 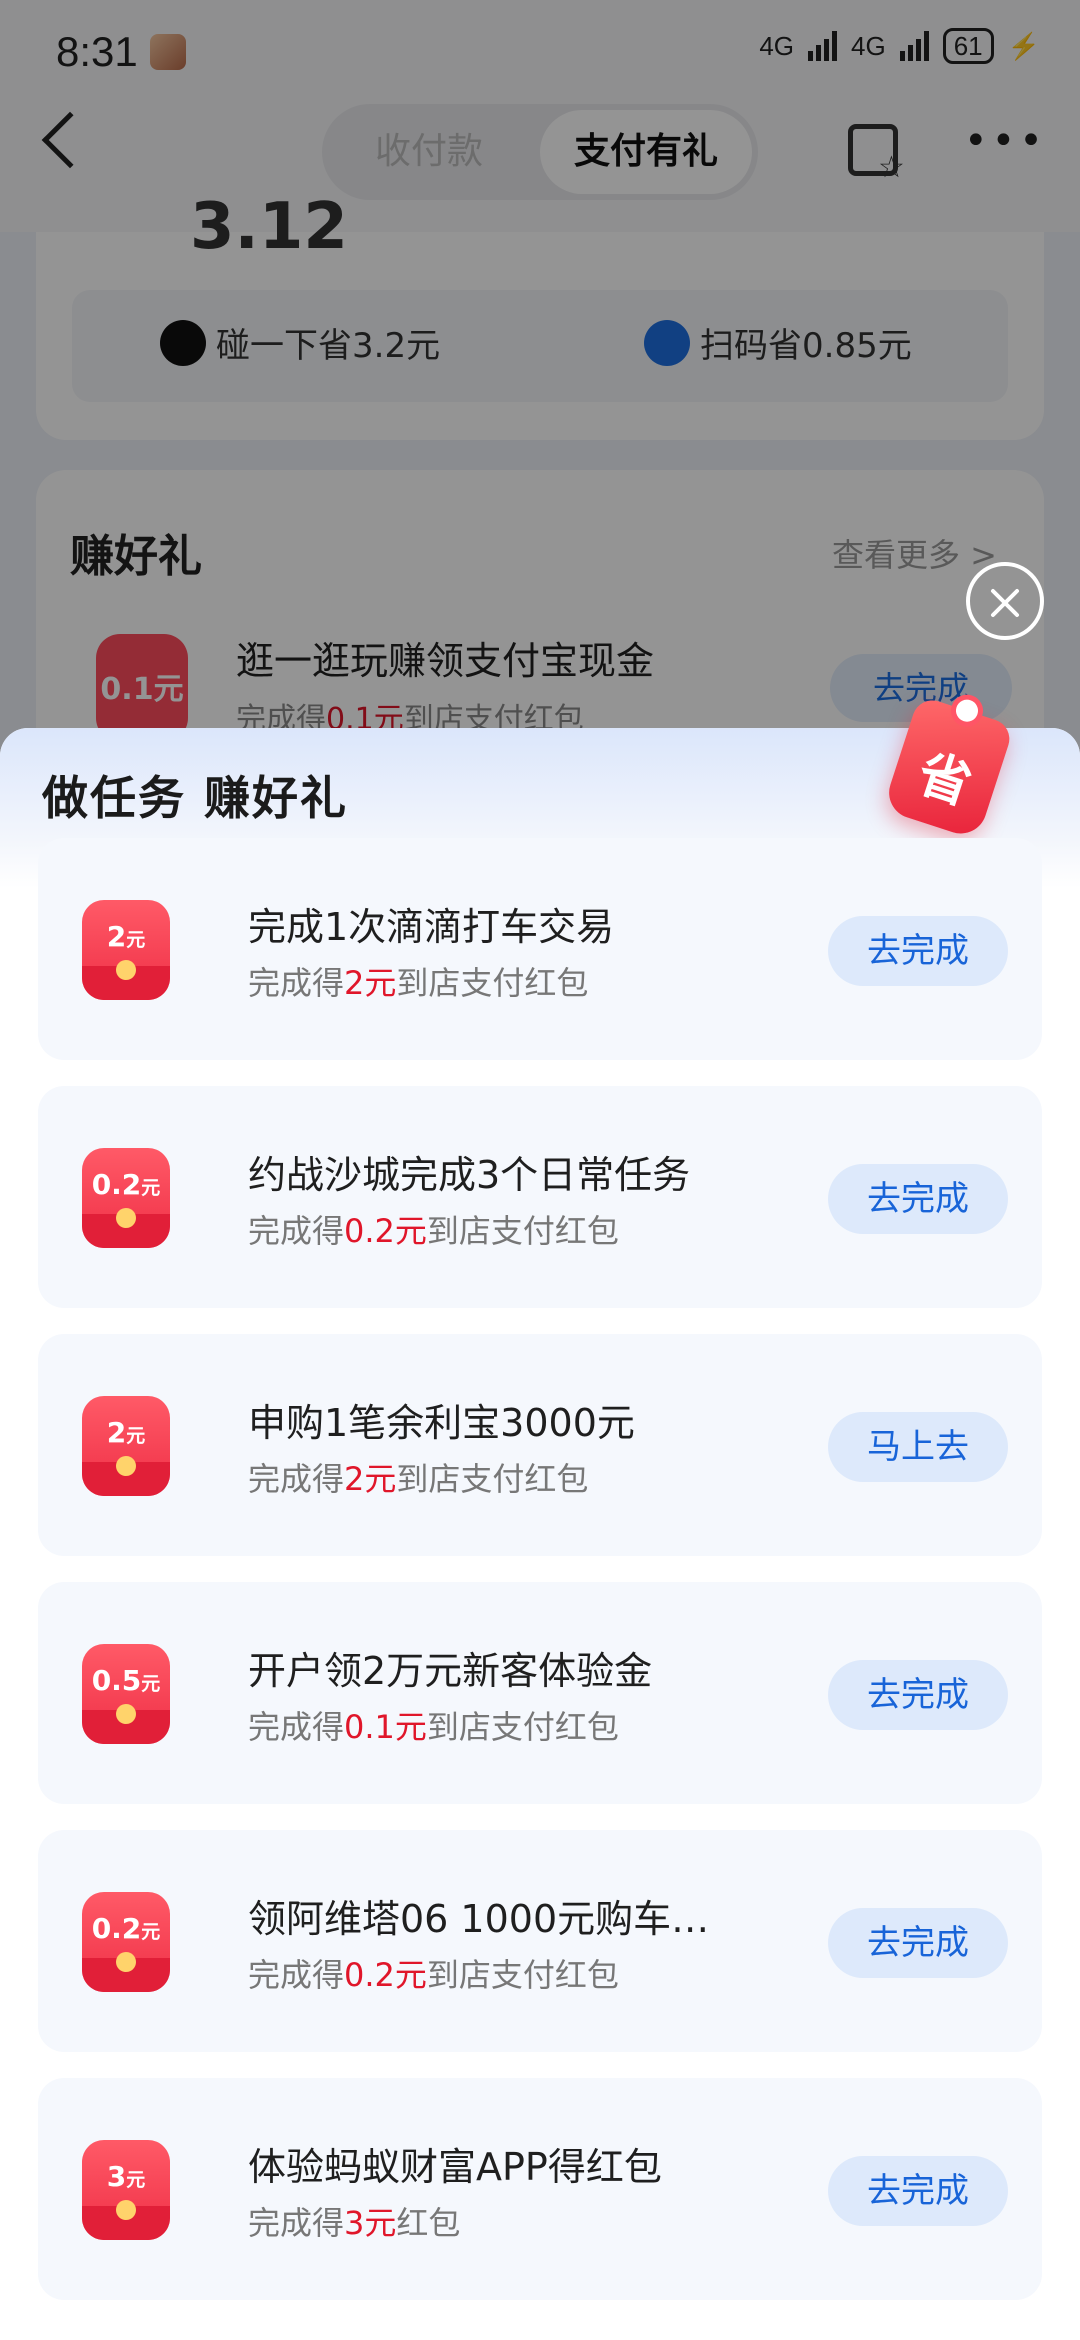 What do you see at coordinates (918, 1447) in the screenshot?
I see `task-action-button: 马上去` at bounding box center [918, 1447].